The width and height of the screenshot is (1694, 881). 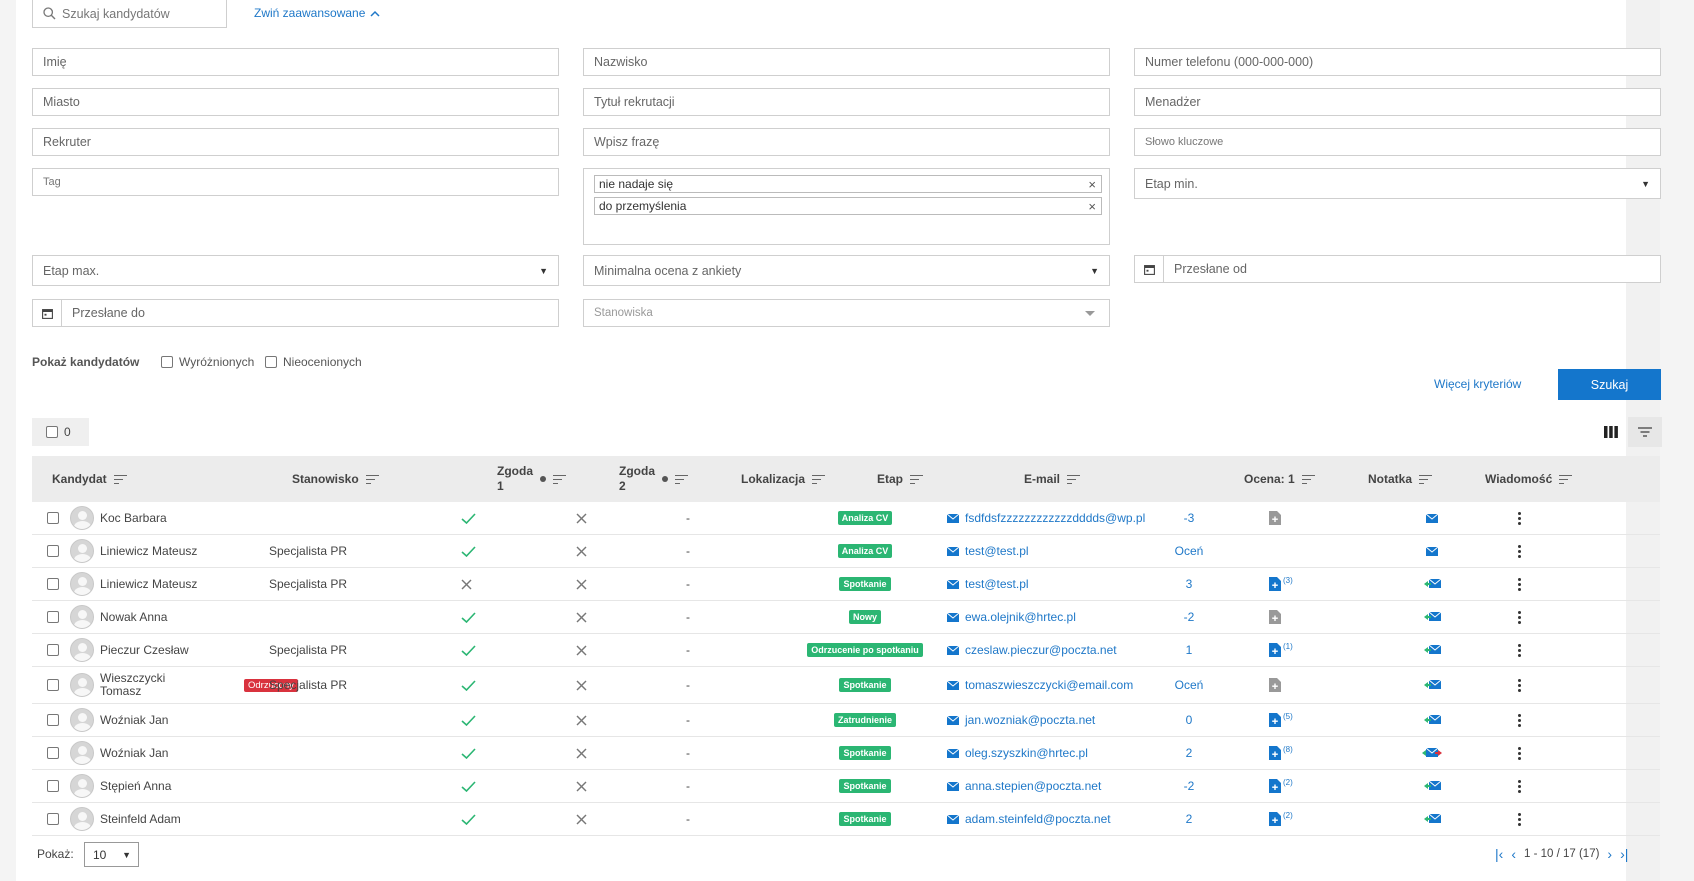 What do you see at coordinates (1513, 854) in the screenshot?
I see `prev-page-icon: ‹` at bounding box center [1513, 854].